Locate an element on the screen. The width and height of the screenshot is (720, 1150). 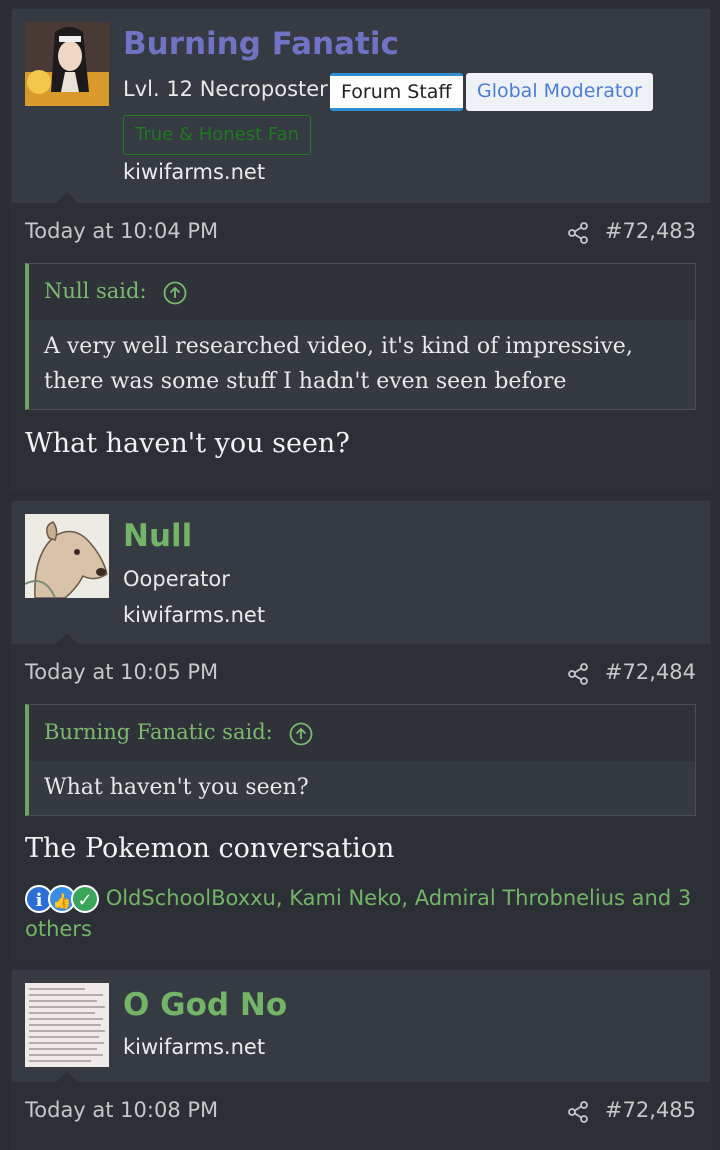
post-body: Today at 10:08 PM #72,485 is located at coordinates (361, 1116).